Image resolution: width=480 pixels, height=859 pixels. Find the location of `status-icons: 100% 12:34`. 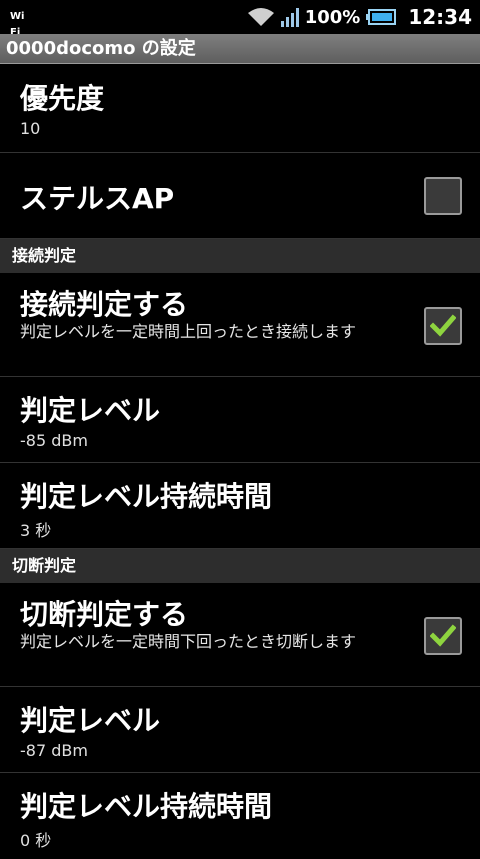

status-icons: 100% 12:34 is located at coordinates (356, 17).